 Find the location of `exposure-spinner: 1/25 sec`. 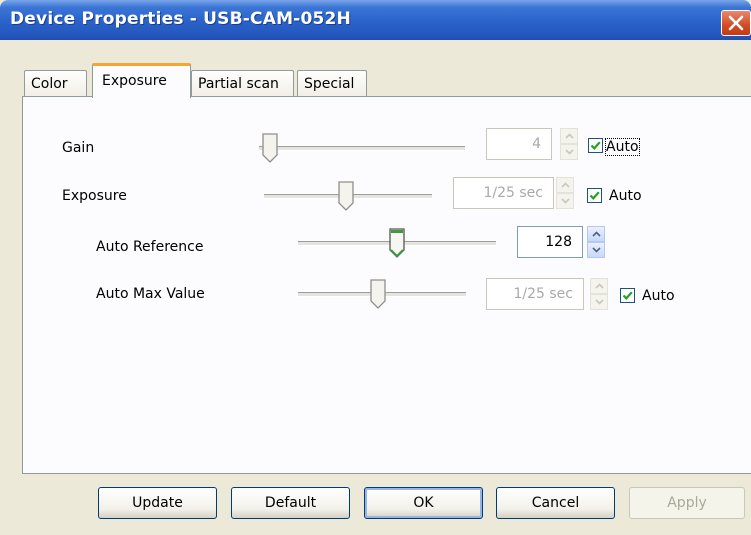

exposure-spinner: 1/25 sec is located at coordinates (517, 193).